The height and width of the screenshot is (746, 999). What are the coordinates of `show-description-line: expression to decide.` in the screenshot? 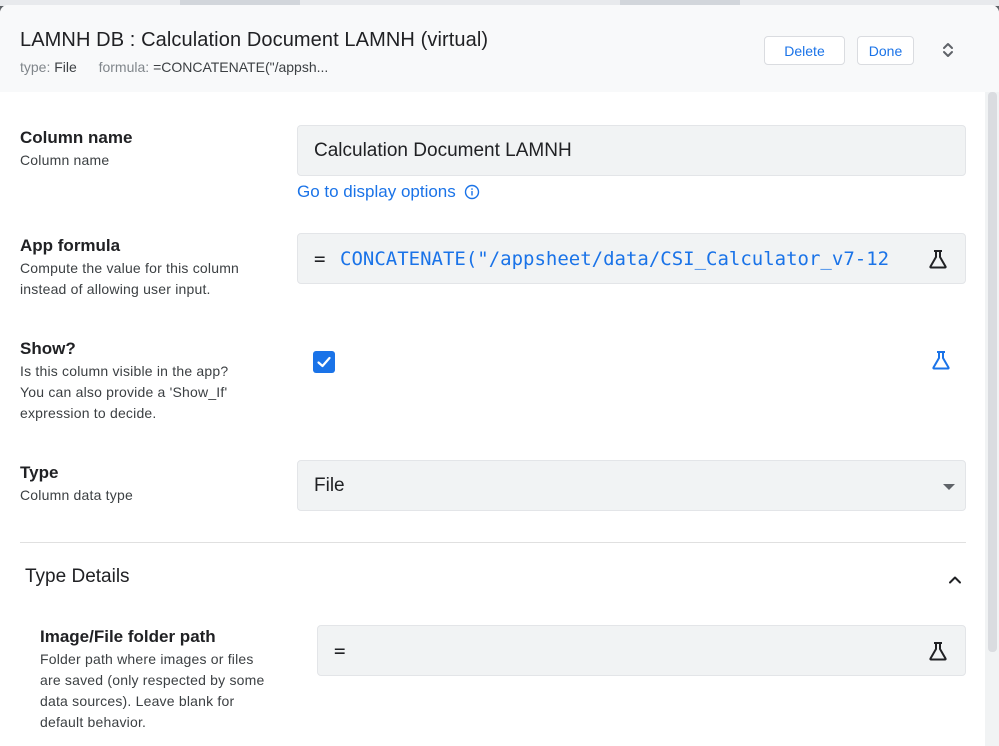 It's located at (88, 413).